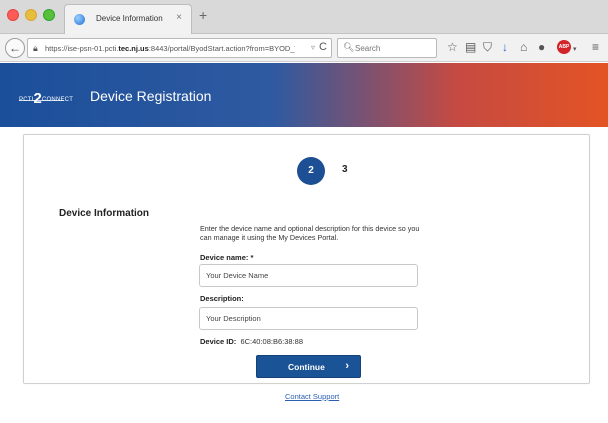 The width and height of the screenshot is (608, 423). I want to click on new-tab-button: +, so click(203, 15).